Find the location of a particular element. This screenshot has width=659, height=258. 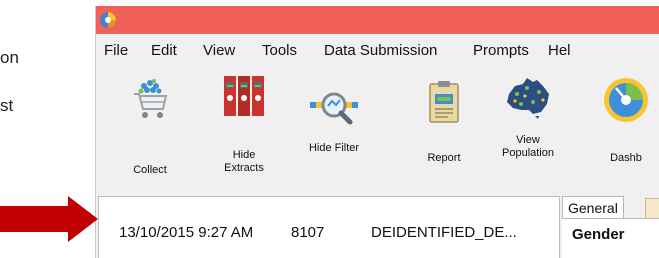

title-bar is located at coordinates (377, 20).